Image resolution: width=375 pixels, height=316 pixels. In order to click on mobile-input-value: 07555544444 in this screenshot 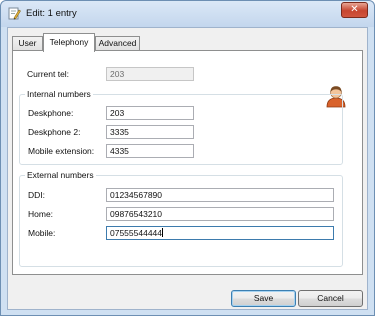, I will do `click(136, 233)`.